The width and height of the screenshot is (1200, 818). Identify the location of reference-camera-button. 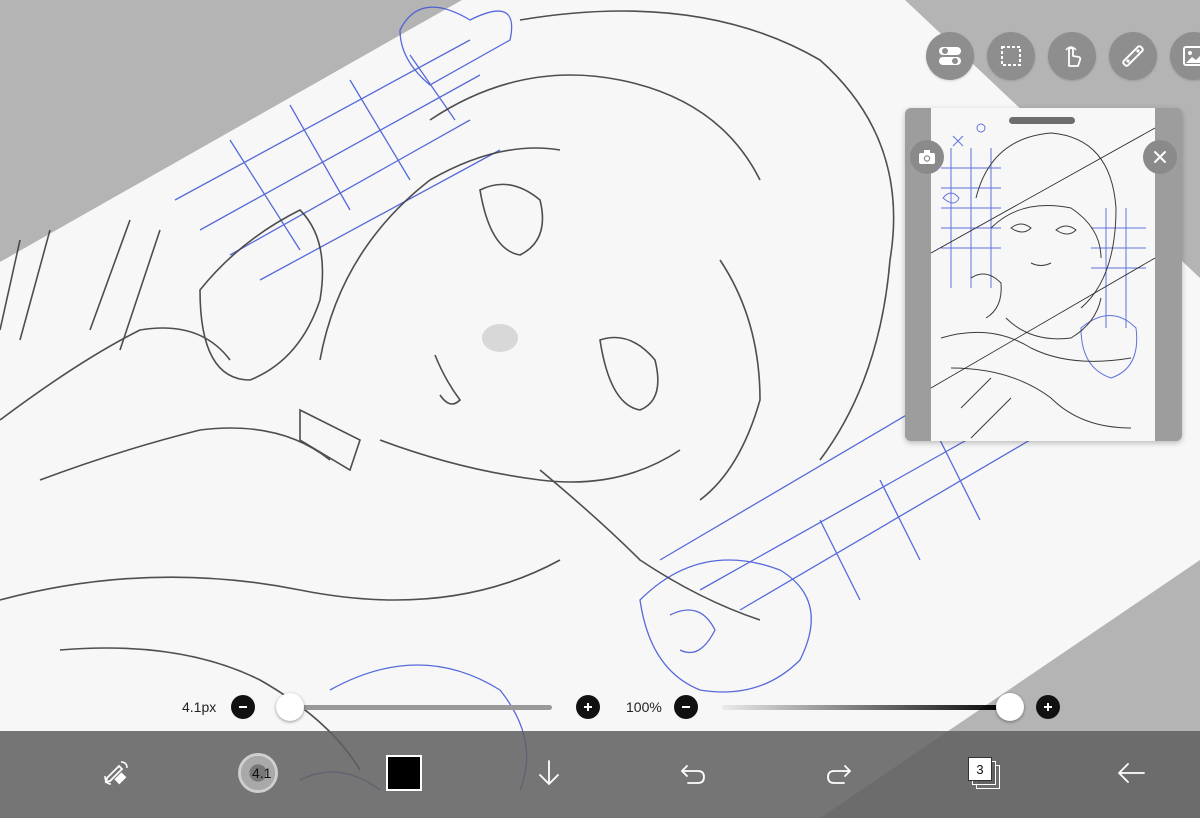
(927, 157).